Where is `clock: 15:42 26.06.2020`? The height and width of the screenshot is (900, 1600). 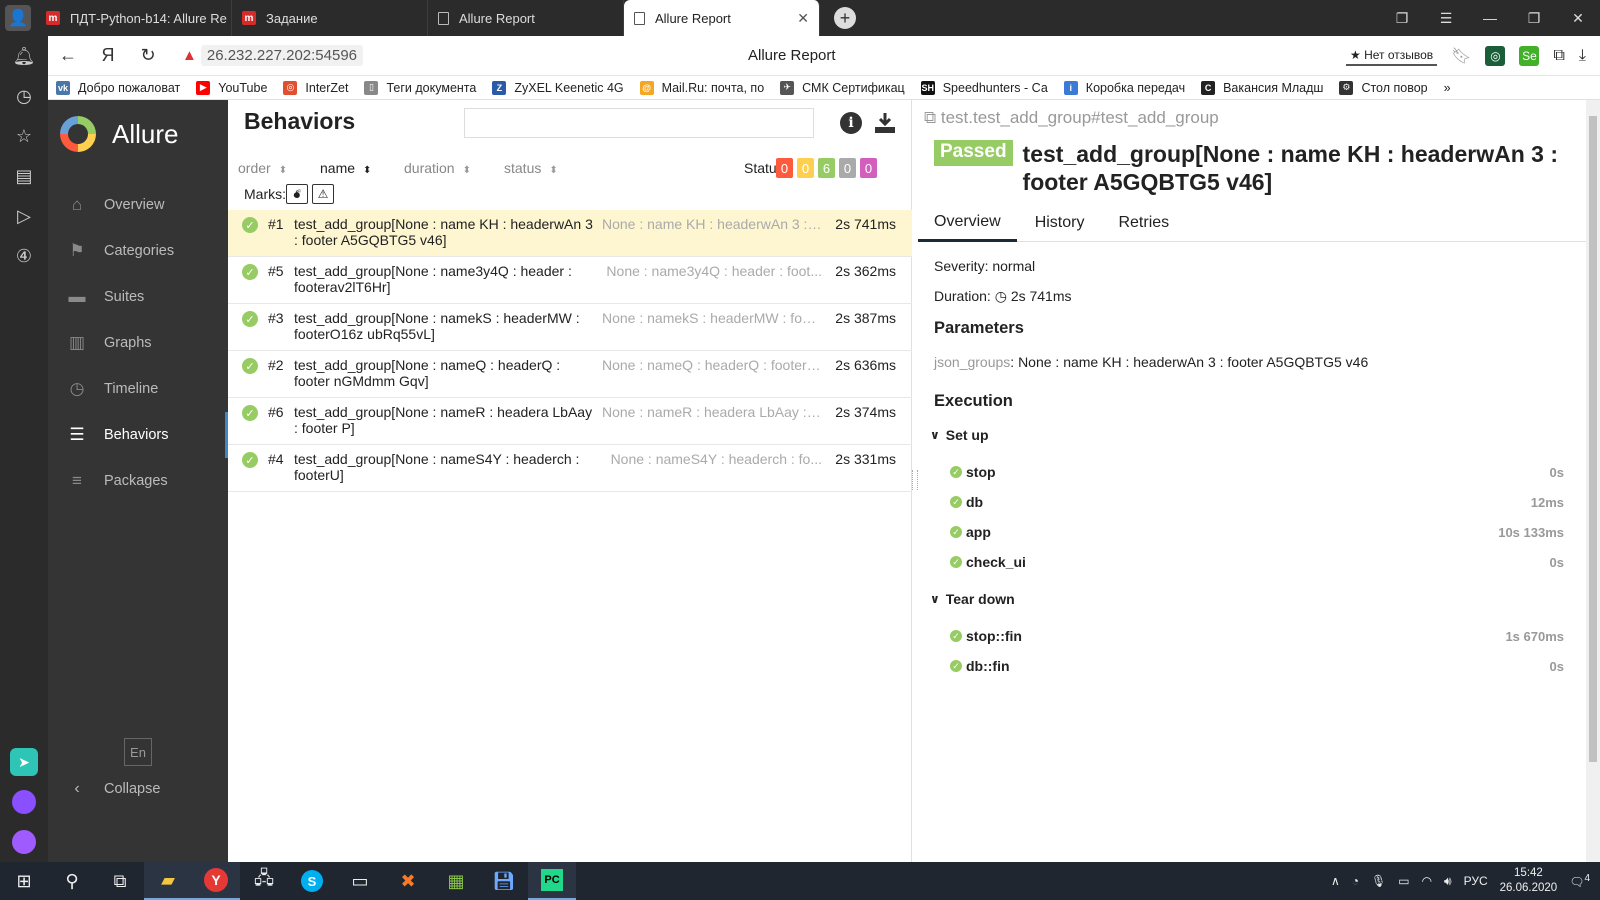
clock: 15:42 26.06.2020 is located at coordinates (1529, 881).